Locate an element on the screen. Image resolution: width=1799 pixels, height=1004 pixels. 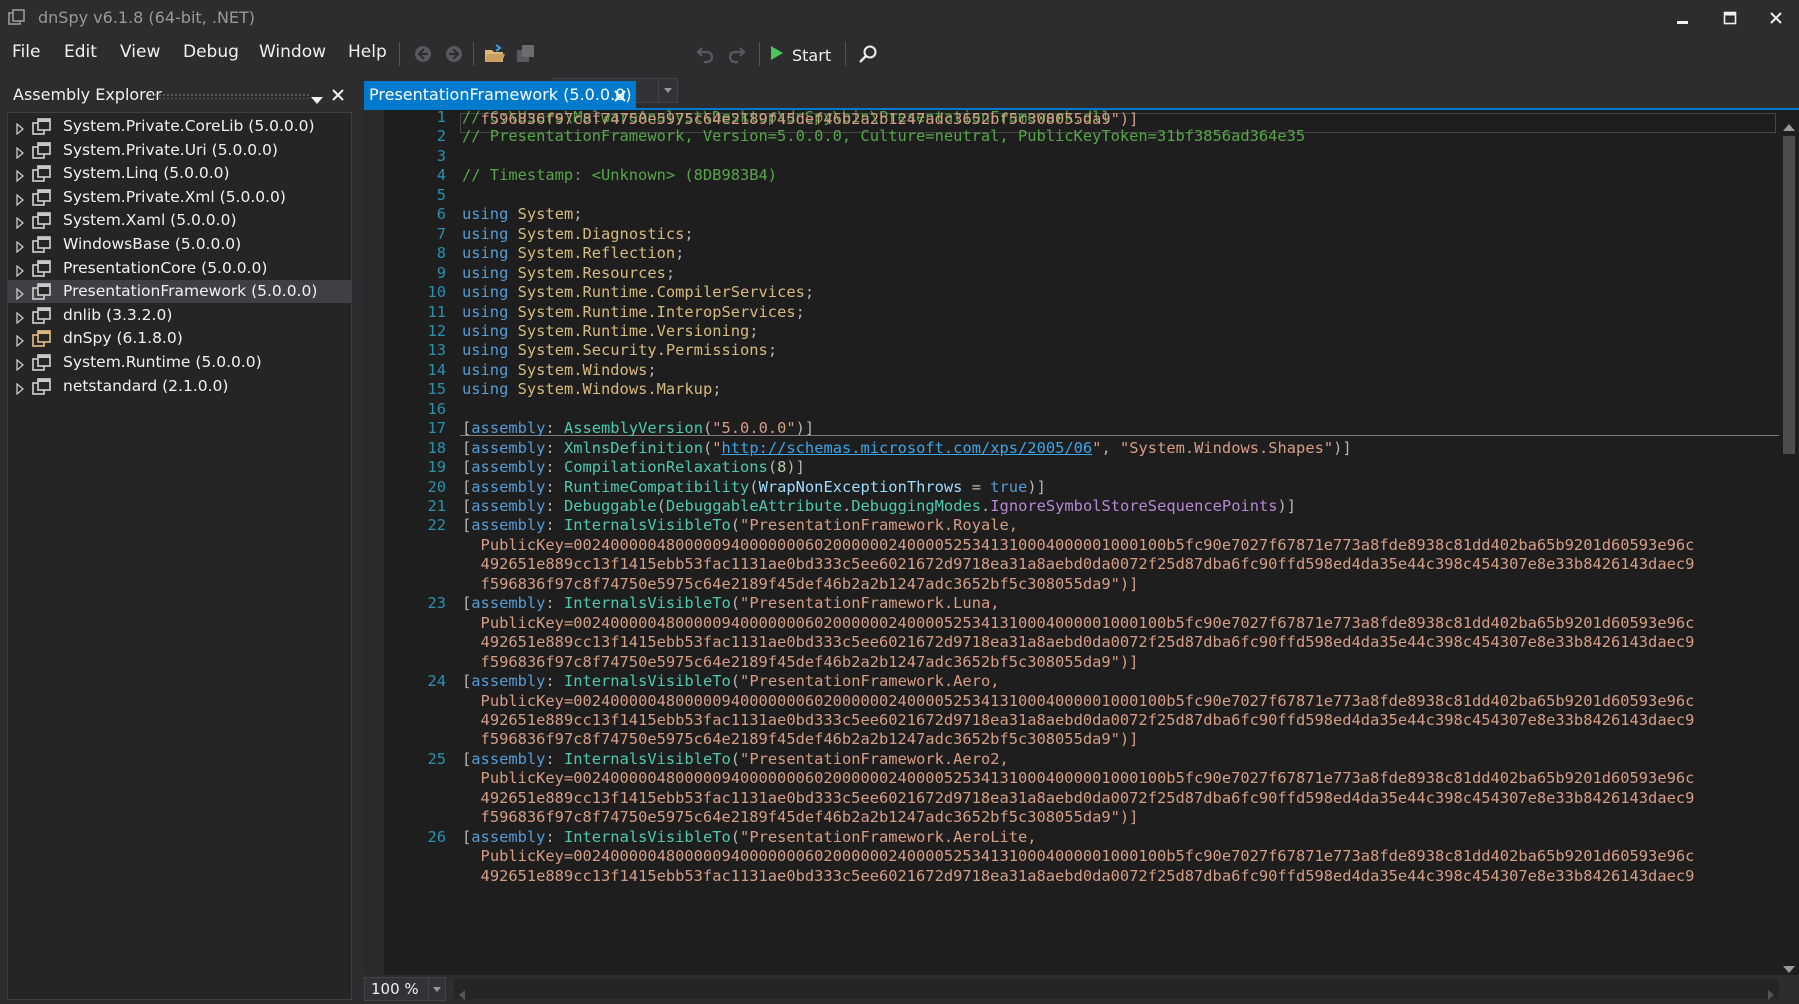
tree-item: WindowsBase (5.0.0.0) is located at coordinates (179, 244).